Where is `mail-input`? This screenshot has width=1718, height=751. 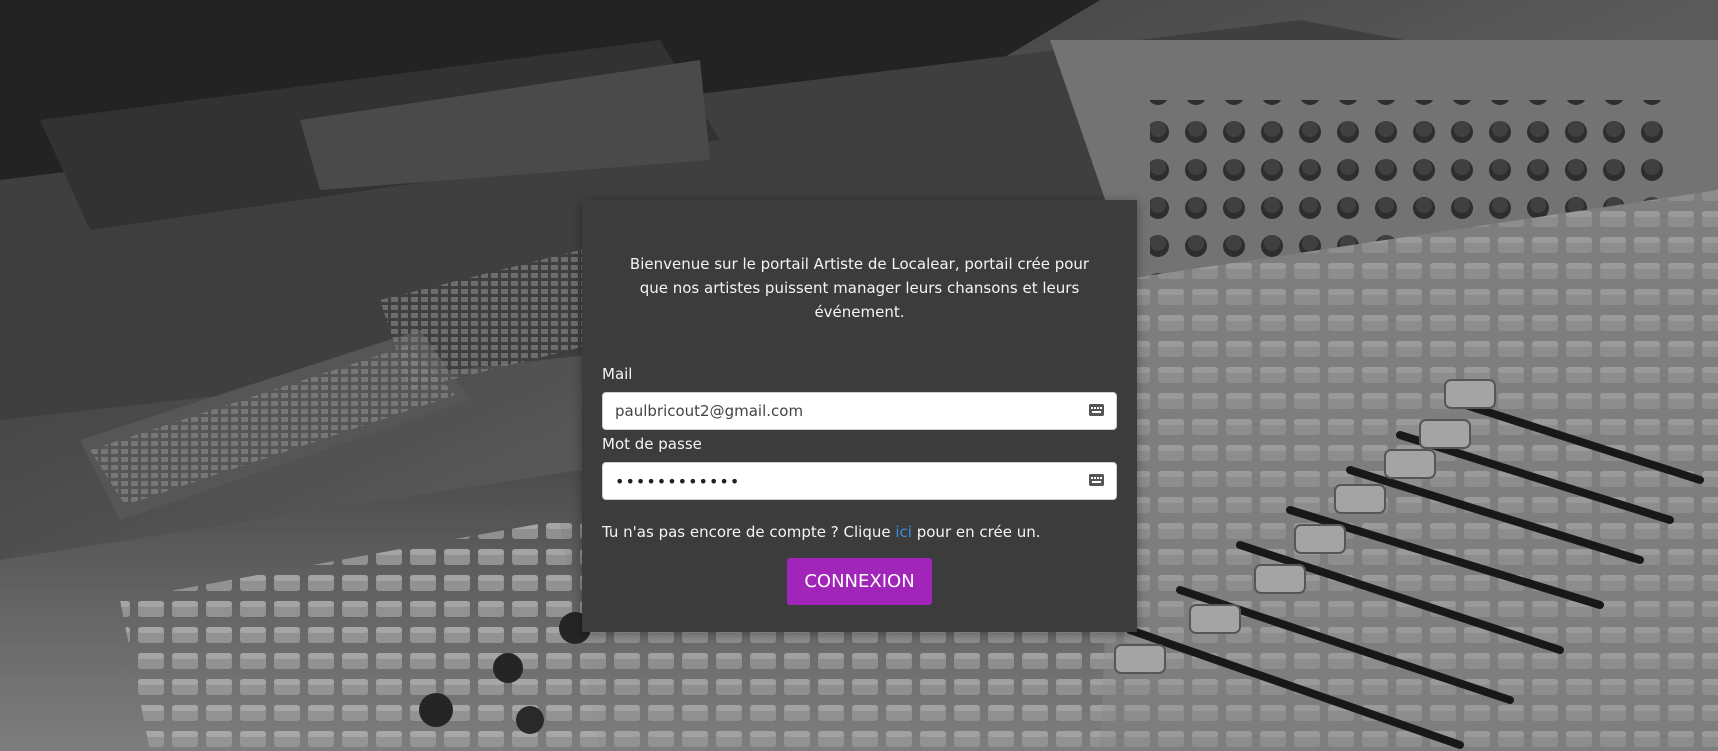 mail-input is located at coordinates (859, 411).